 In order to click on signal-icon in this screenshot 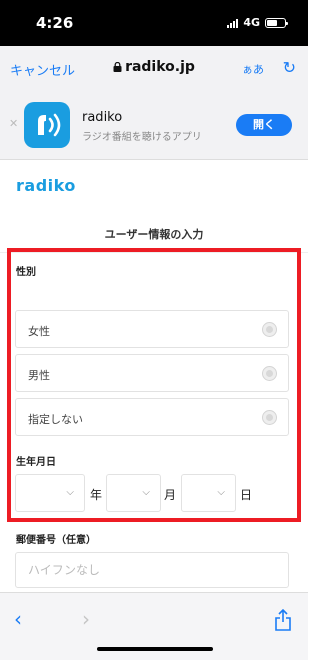, I will do `click(233, 23)`.